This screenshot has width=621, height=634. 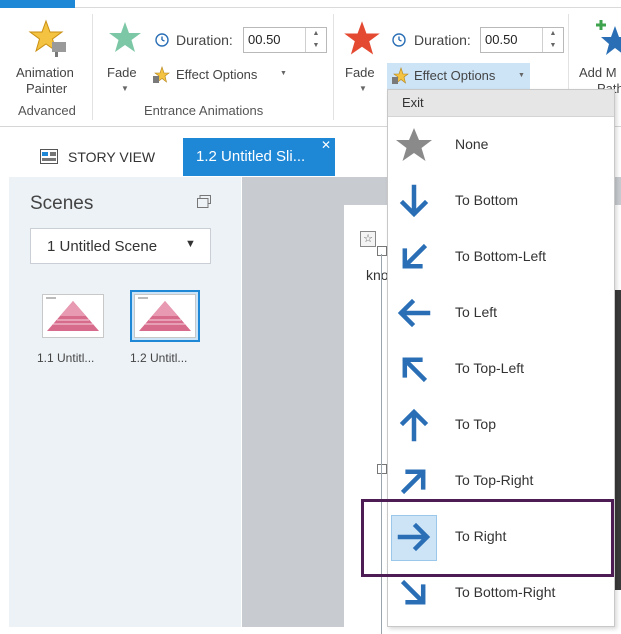 What do you see at coordinates (47, 38) in the screenshot?
I see `animation-painter-icon` at bounding box center [47, 38].